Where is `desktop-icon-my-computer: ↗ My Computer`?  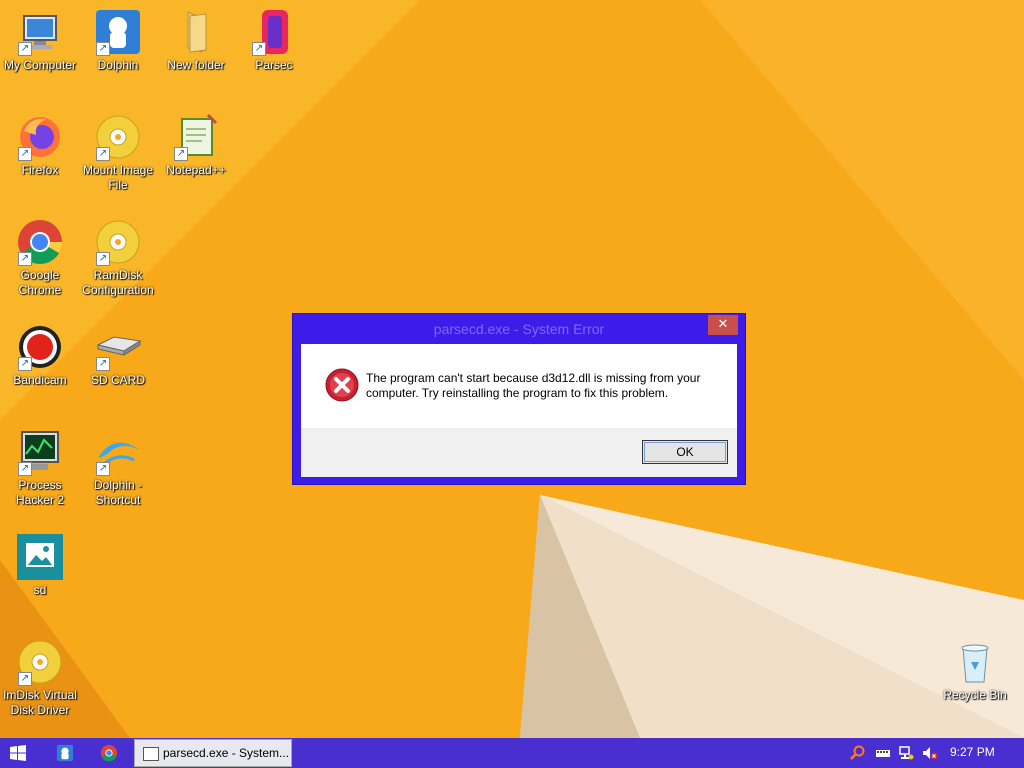
desktop-icon-my-computer: ↗ My Computer is located at coordinates (40, 40).